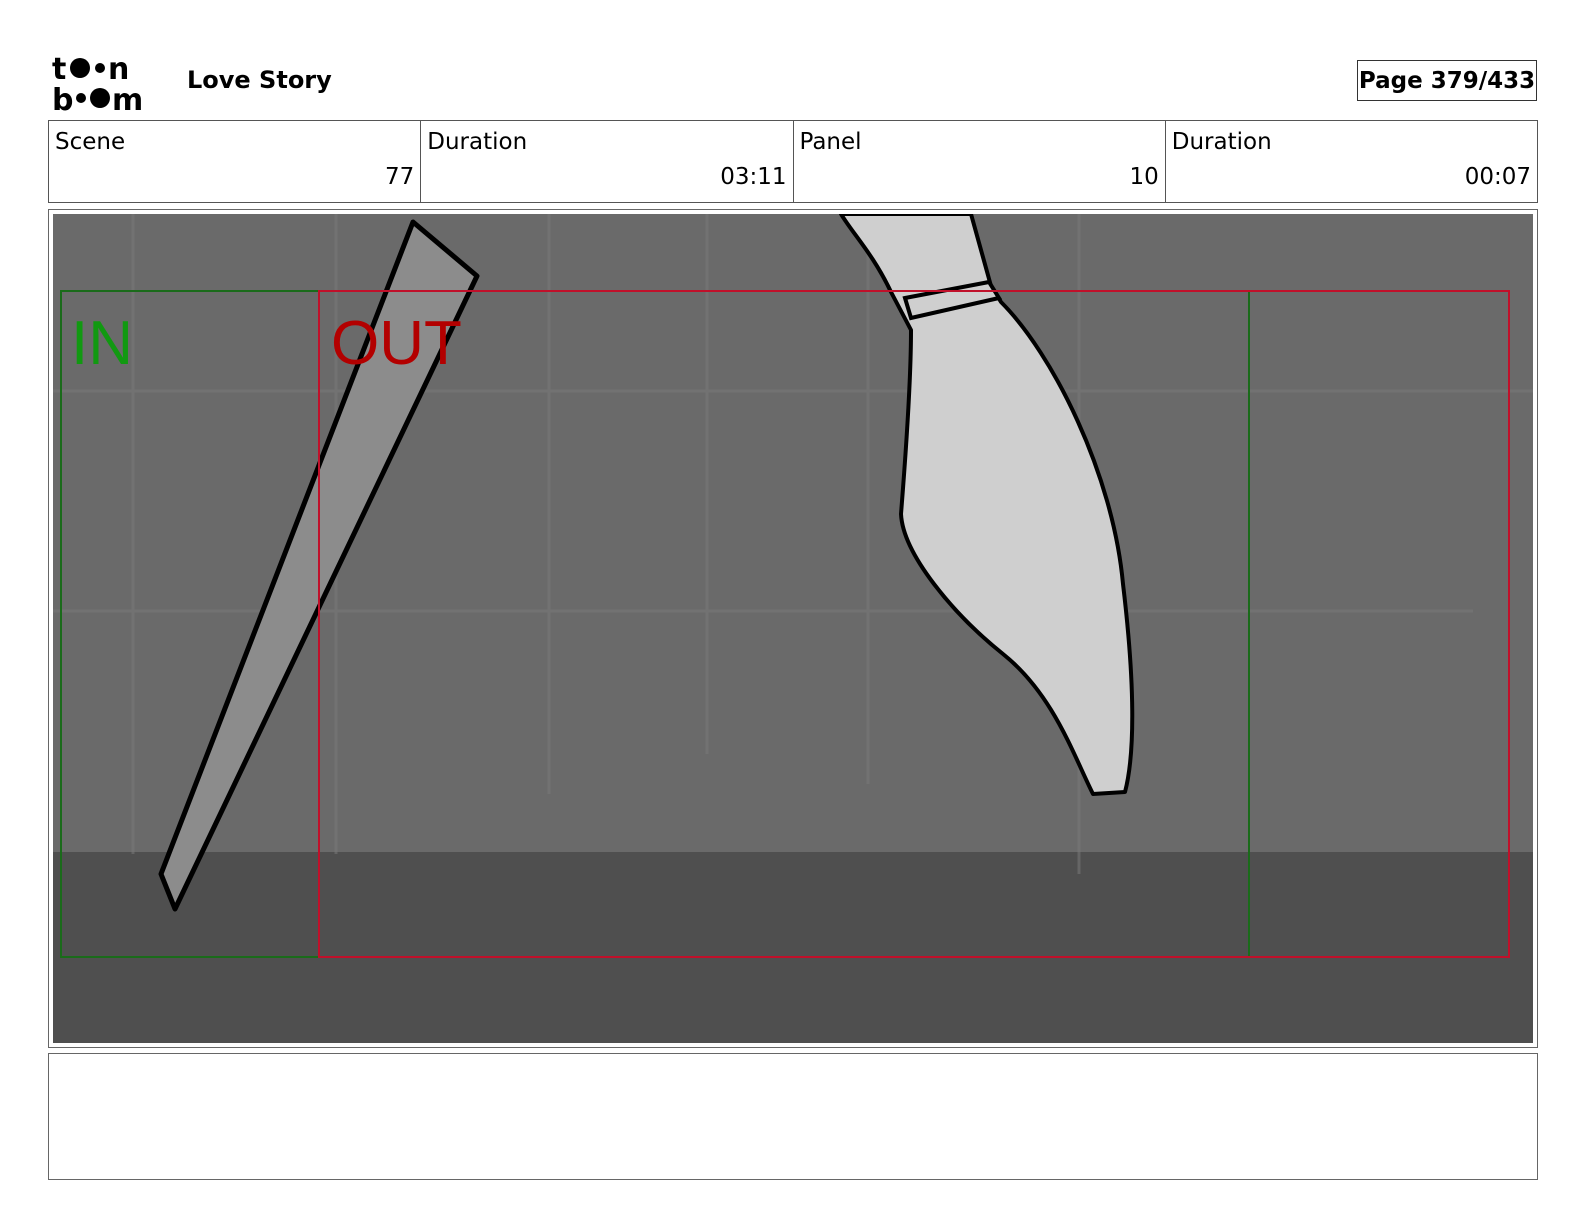  Describe the element at coordinates (793, 1116) in the screenshot. I see `panel-notes-box` at that location.